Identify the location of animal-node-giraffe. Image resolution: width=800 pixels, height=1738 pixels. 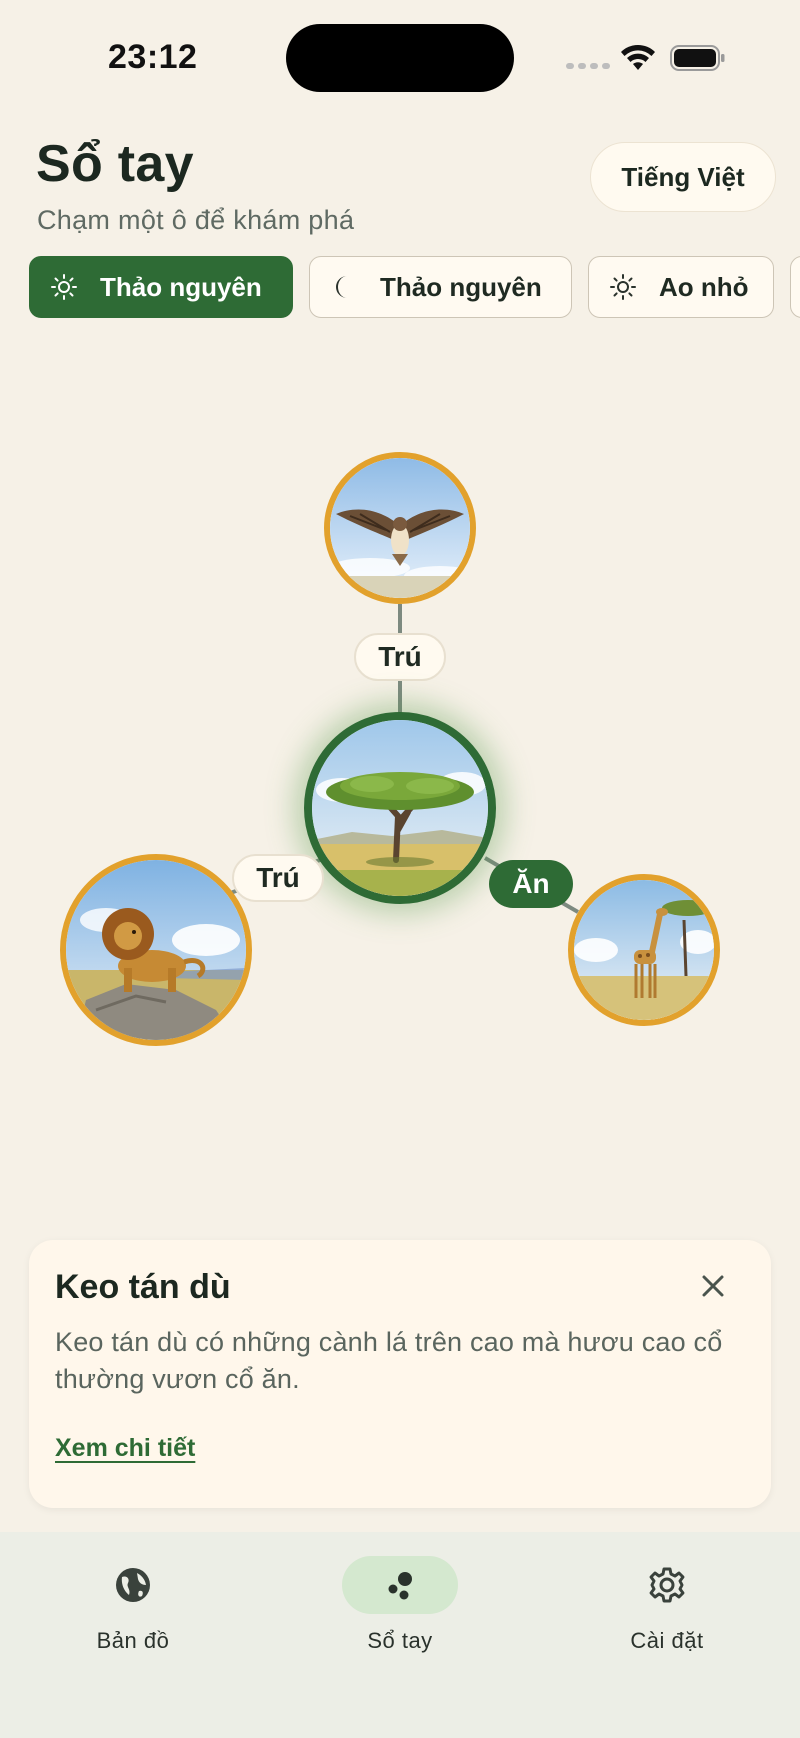
(644, 950).